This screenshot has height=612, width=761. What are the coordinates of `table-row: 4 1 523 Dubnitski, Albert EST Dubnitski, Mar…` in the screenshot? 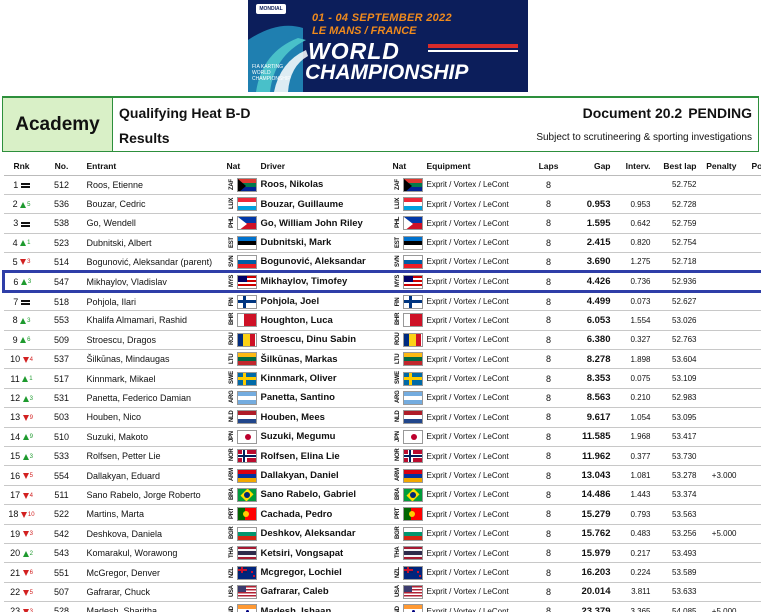 It's located at (382, 243).